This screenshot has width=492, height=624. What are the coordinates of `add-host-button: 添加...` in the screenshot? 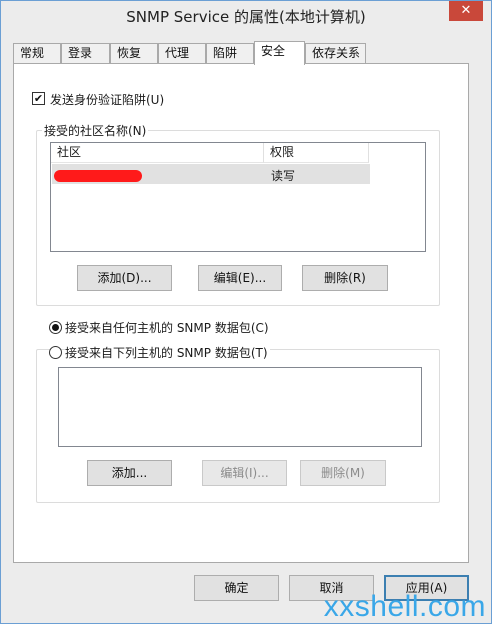 It's located at (129, 473).